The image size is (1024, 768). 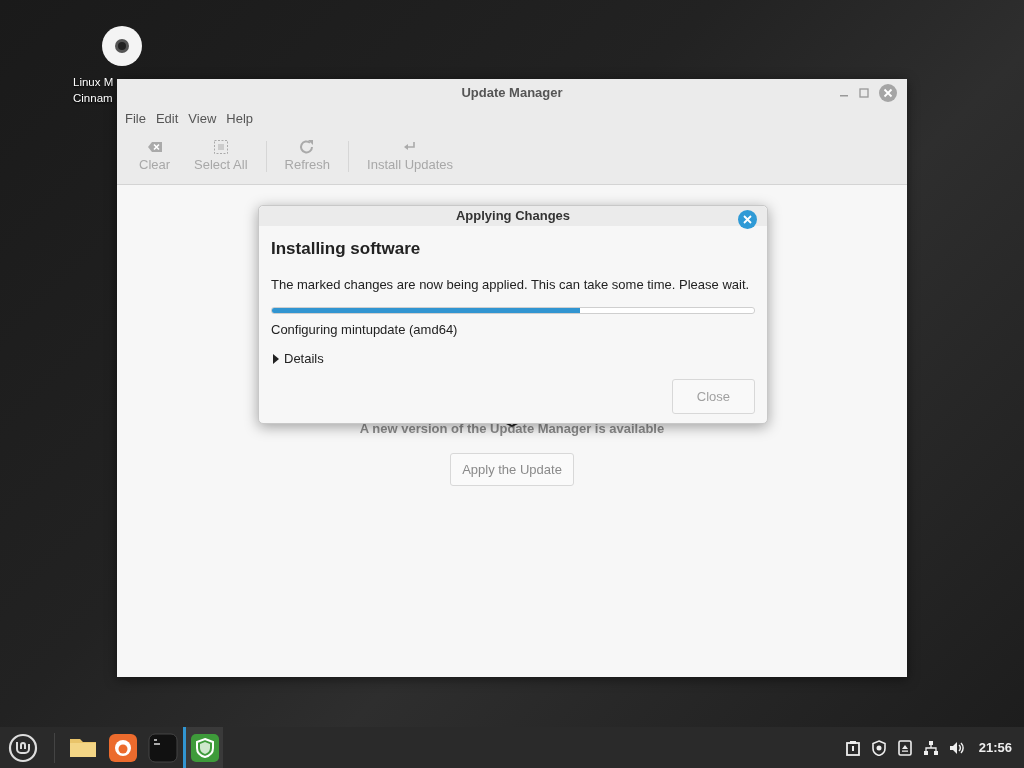 What do you see at coordinates (513, 216) in the screenshot?
I see `dialog-title: Applying Changes` at bounding box center [513, 216].